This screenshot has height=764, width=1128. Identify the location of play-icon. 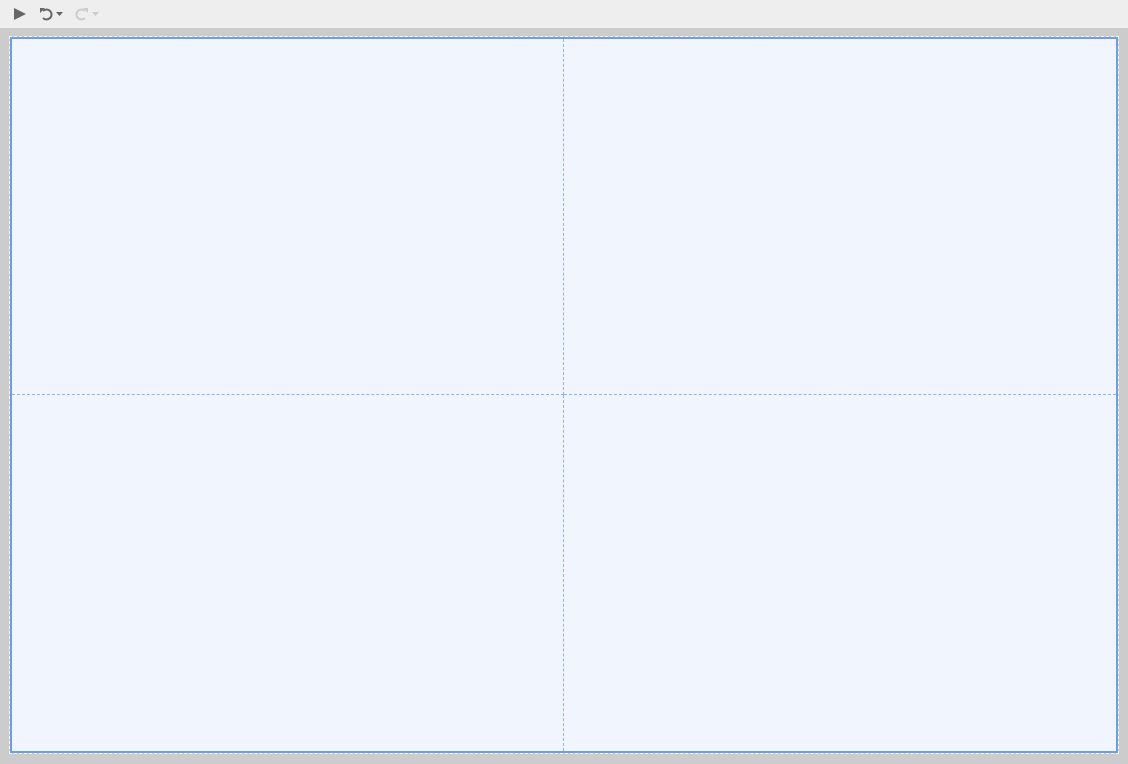
(20, 14).